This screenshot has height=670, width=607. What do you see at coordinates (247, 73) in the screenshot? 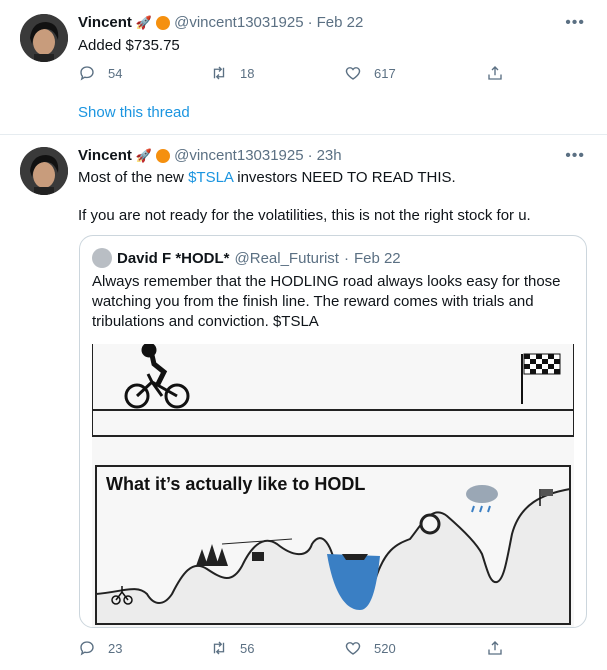
I see `retweet-count: 18` at bounding box center [247, 73].